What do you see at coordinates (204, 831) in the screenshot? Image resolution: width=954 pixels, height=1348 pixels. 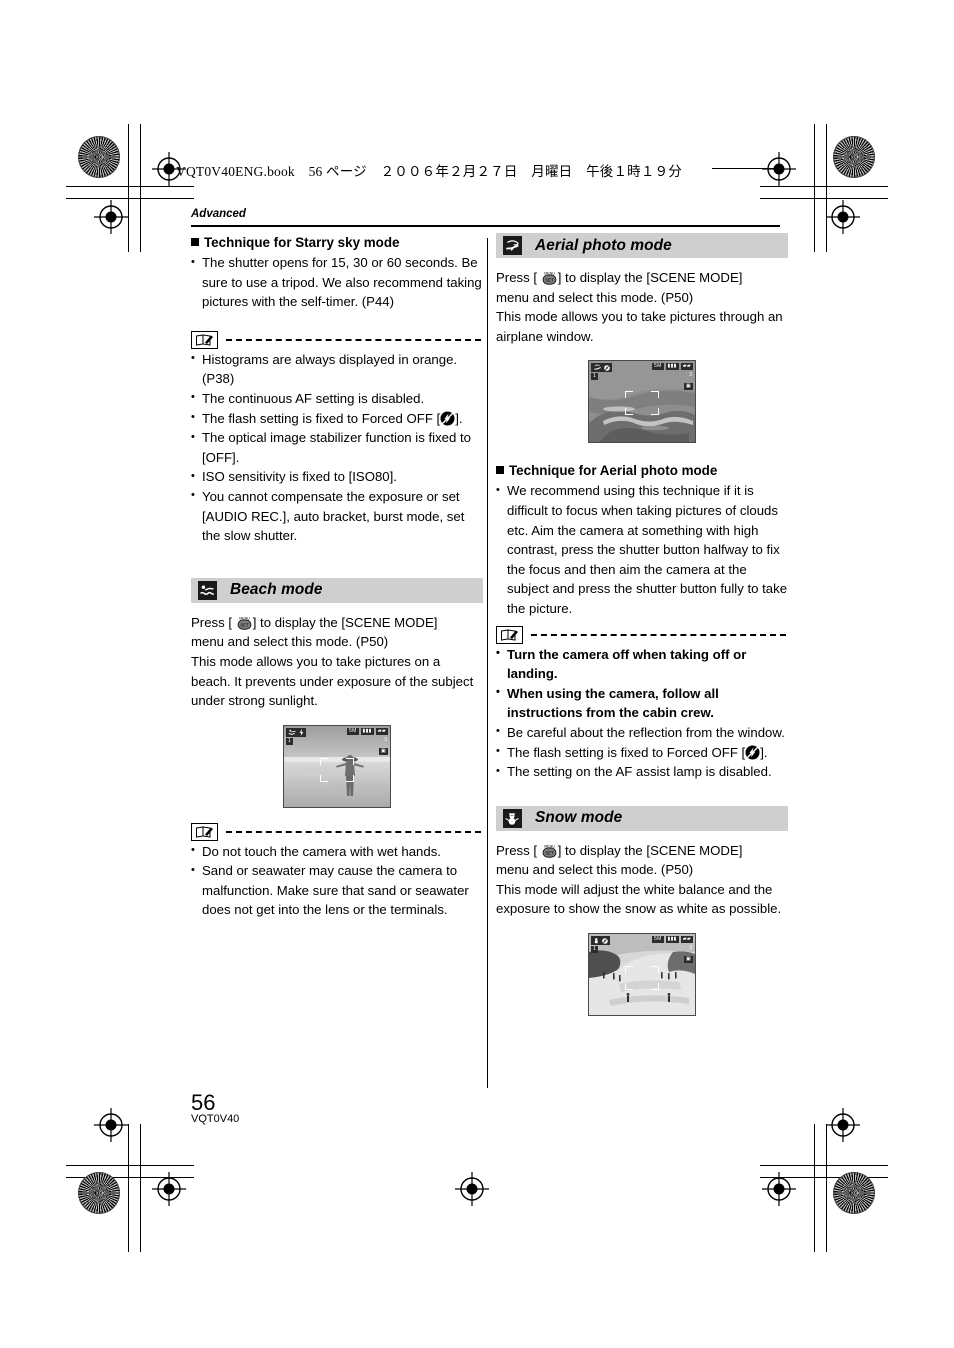 I see `memo-icon` at bounding box center [204, 831].